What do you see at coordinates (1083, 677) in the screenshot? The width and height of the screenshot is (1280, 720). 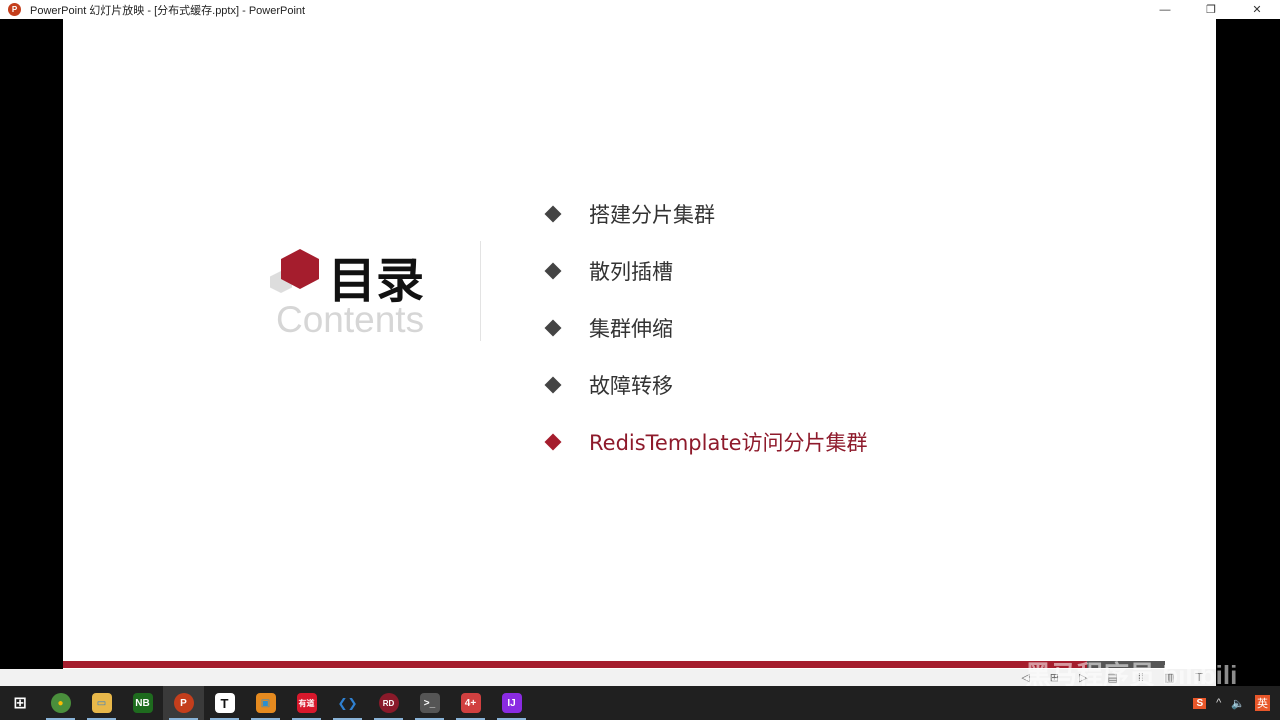 I see `next-slide-icon: ▷` at bounding box center [1083, 677].